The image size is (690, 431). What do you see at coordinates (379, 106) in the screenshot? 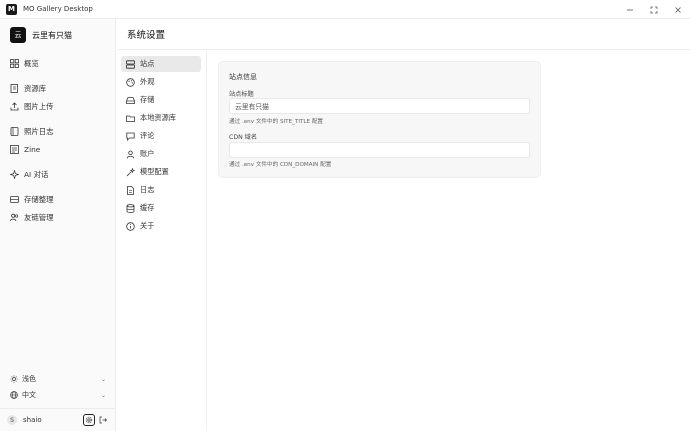
I see `site-title-field` at bounding box center [379, 106].